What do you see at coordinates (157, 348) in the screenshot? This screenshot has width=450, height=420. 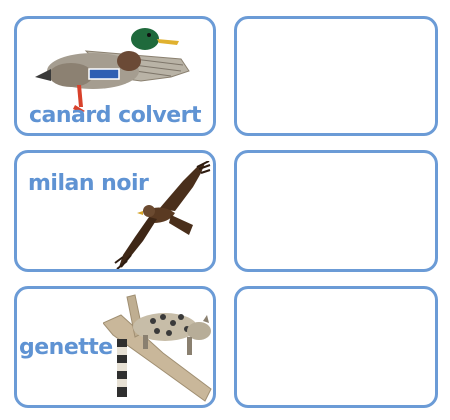 I see `genet-image` at bounding box center [157, 348].